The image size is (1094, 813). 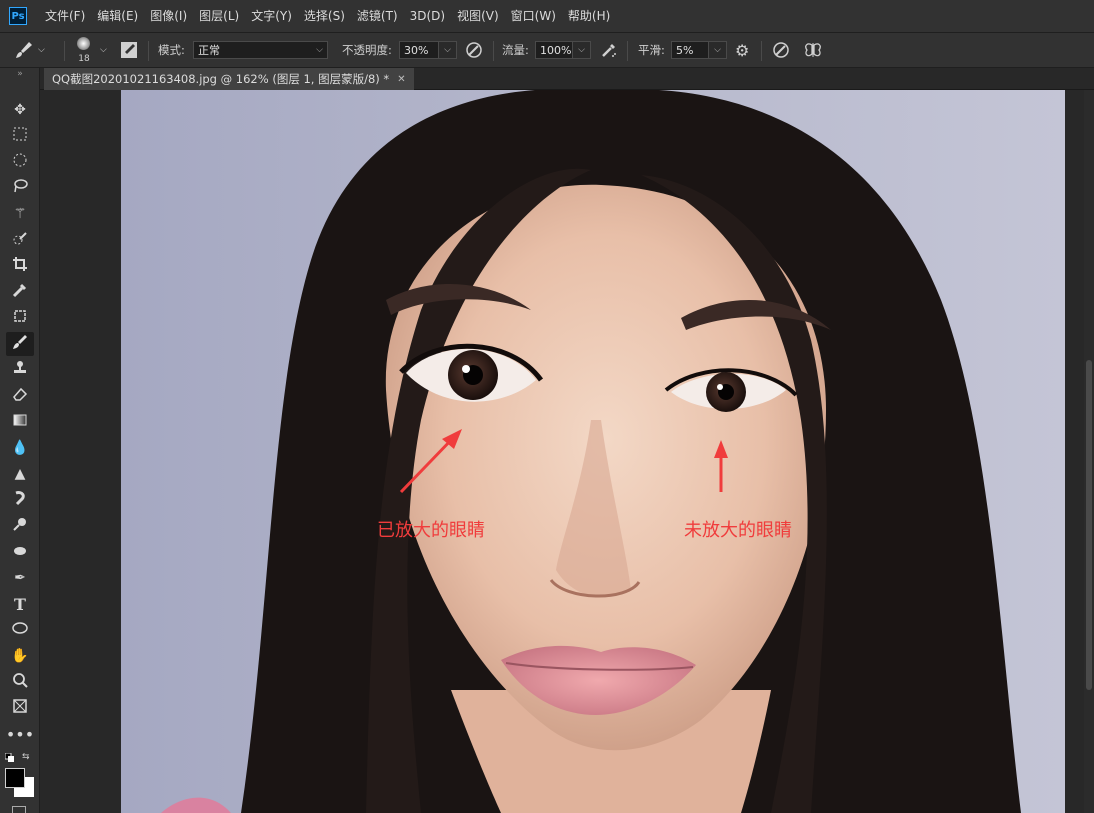 What do you see at coordinates (209, 50) in the screenshot?
I see `mode-value: 正常` at bounding box center [209, 50].